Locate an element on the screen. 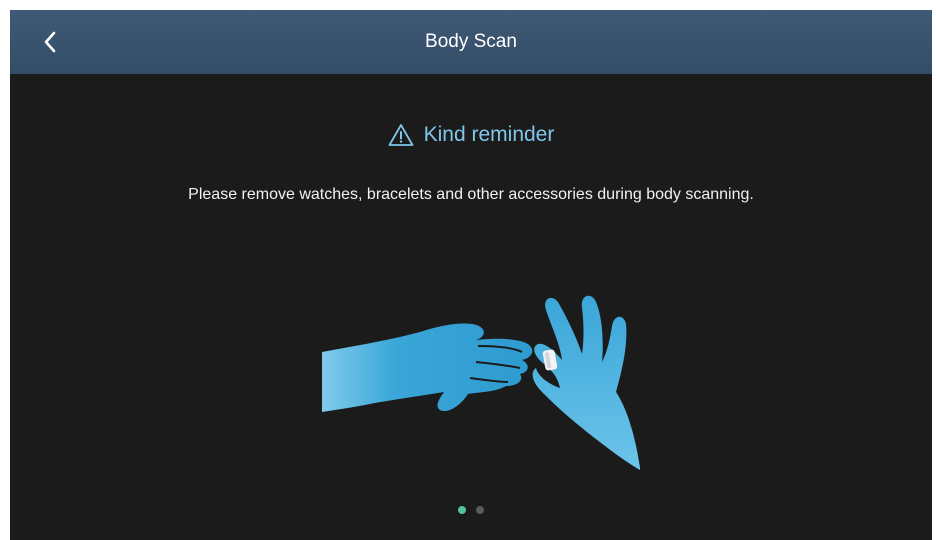 The width and height of the screenshot is (936, 540). page-title: Body Scan is located at coordinates (471, 41).